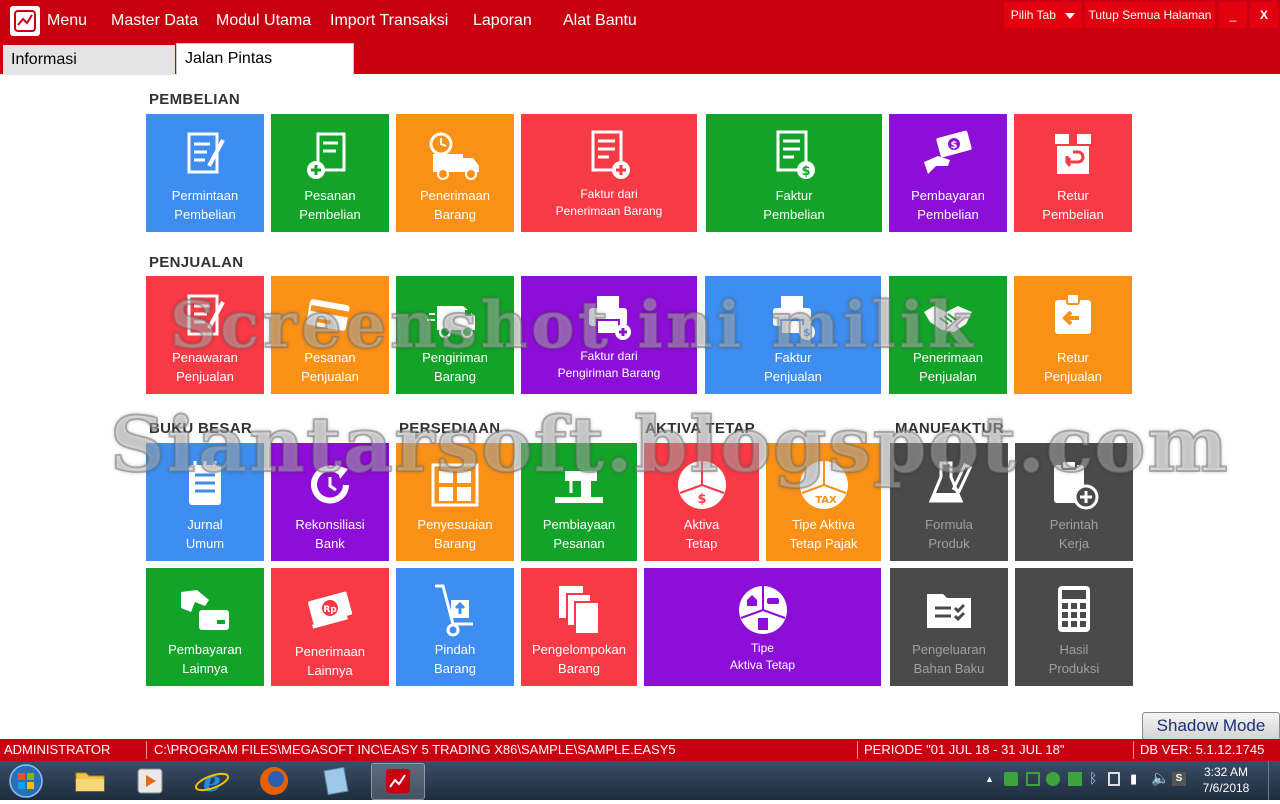 Image resolution: width=1280 pixels, height=804 pixels. Describe the element at coordinates (989, 779) in the screenshot. I see `show-hidden-icons-icon: ▲` at that location.